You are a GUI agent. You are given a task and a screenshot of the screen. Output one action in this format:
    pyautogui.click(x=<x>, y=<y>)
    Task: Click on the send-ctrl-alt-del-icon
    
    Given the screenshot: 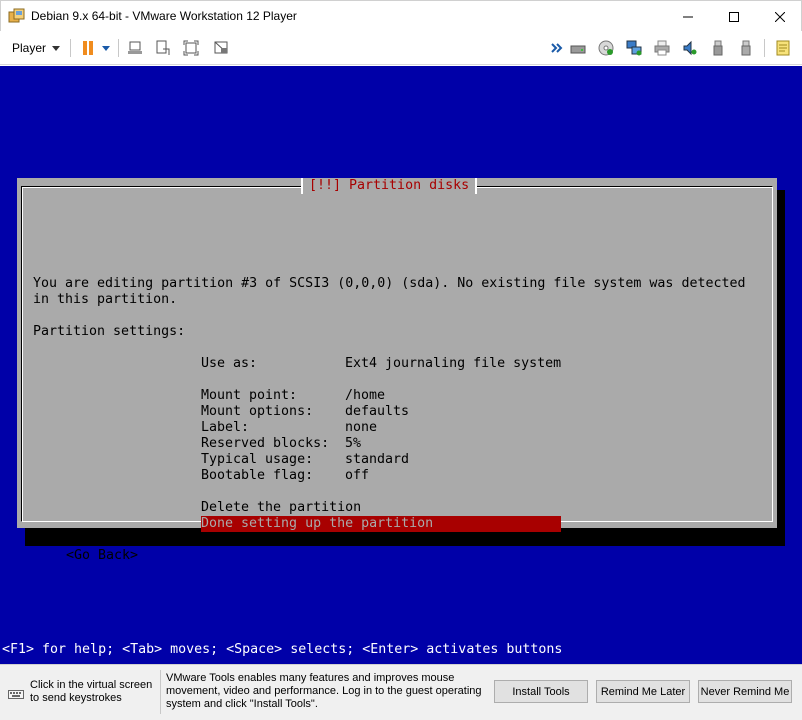 What is the action you would take?
    pyautogui.click(x=135, y=47)
    